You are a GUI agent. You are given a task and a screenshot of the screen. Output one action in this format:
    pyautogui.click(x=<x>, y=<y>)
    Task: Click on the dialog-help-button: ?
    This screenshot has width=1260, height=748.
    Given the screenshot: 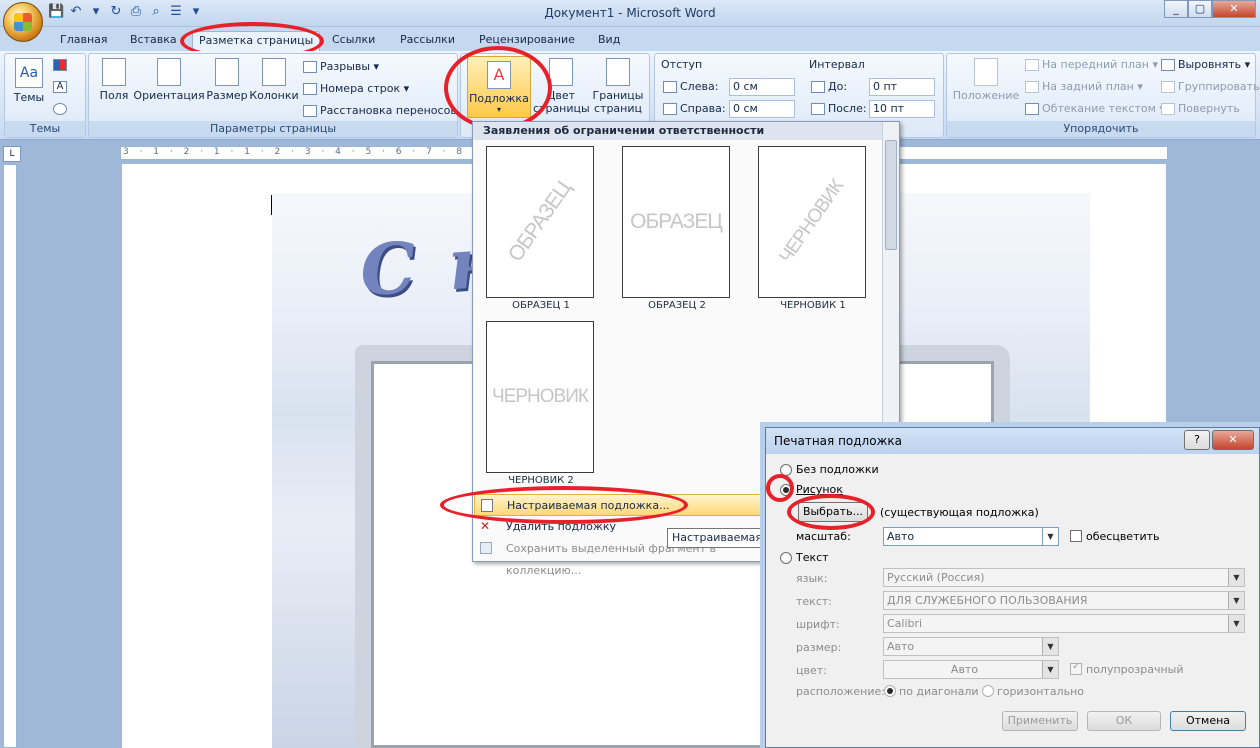 What is the action you would take?
    pyautogui.click(x=1197, y=440)
    